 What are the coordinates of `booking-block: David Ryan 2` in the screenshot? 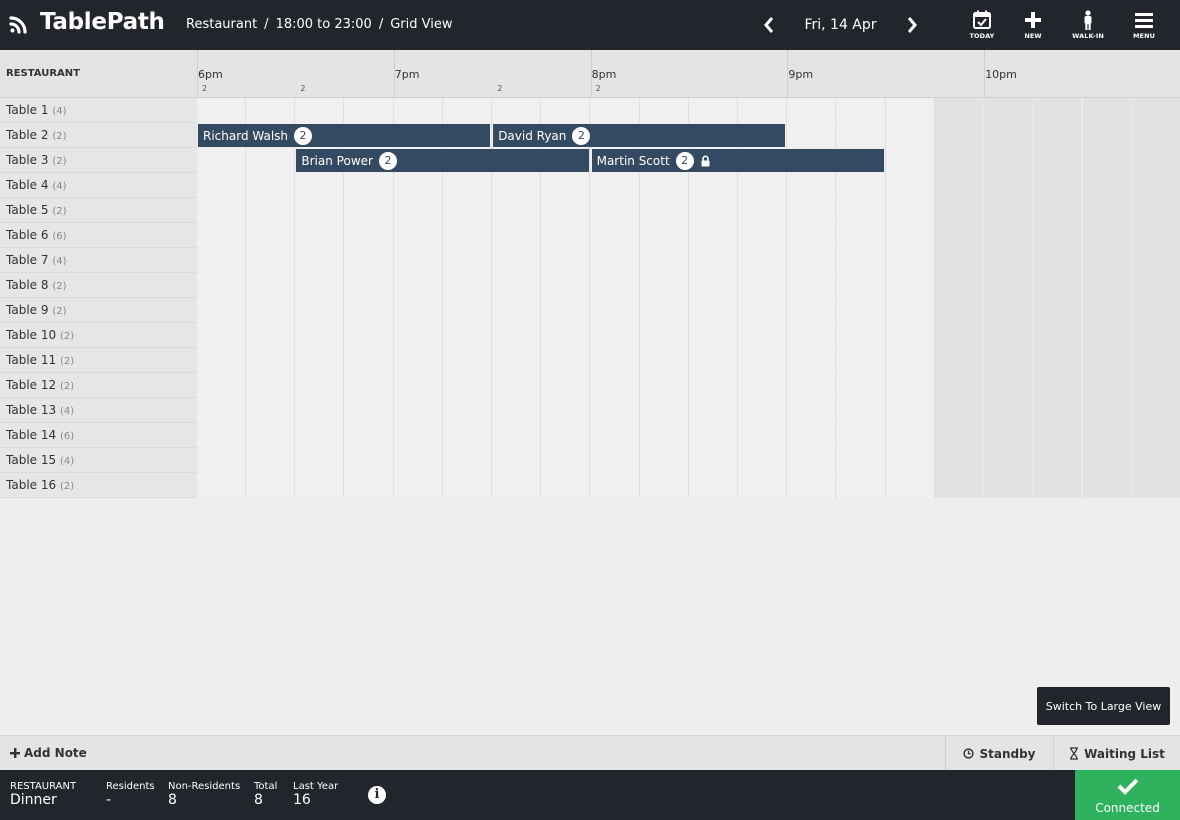 It's located at (639, 135).